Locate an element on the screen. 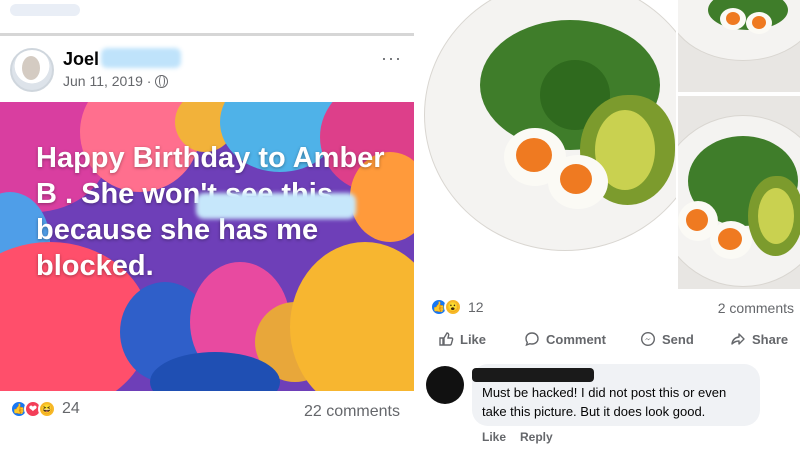  share-icon is located at coordinates (738, 339).